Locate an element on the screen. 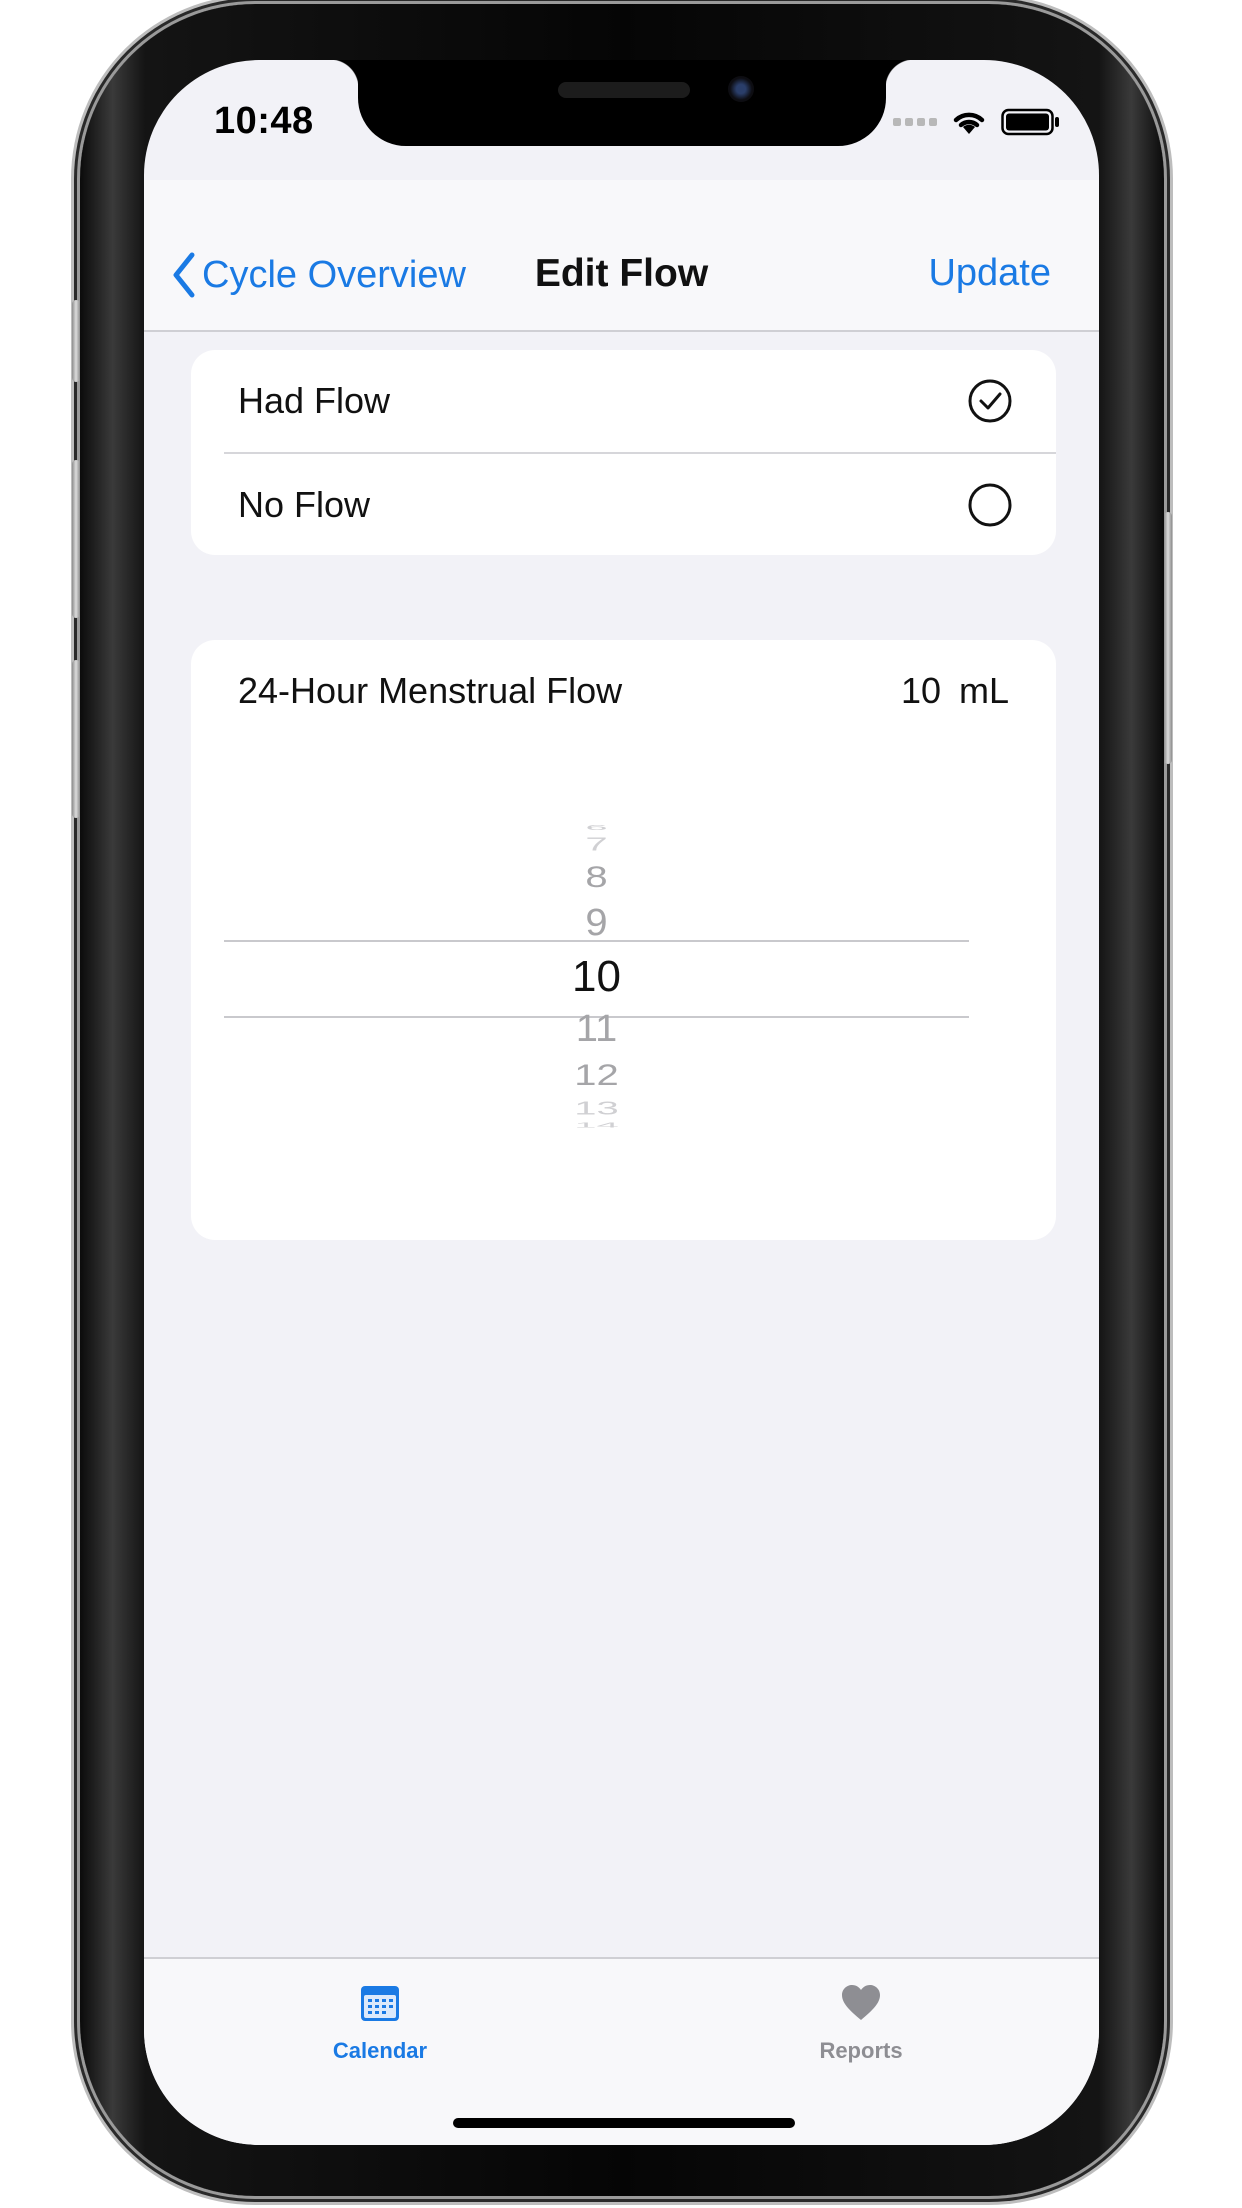 The height and width of the screenshot is (2208, 1242). calendar-icon is located at coordinates (380, 2003).